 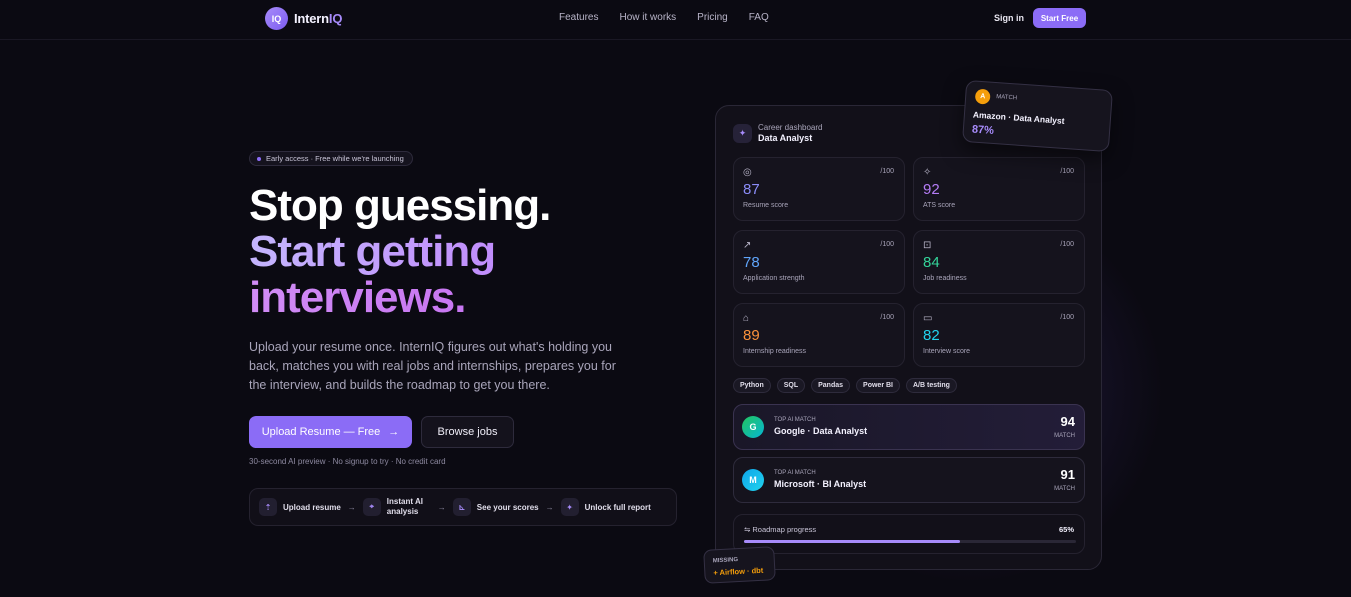 I want to click on skill-tags: Python SQL Pandas Power BI A/B testing, so click(x=845, y=385).